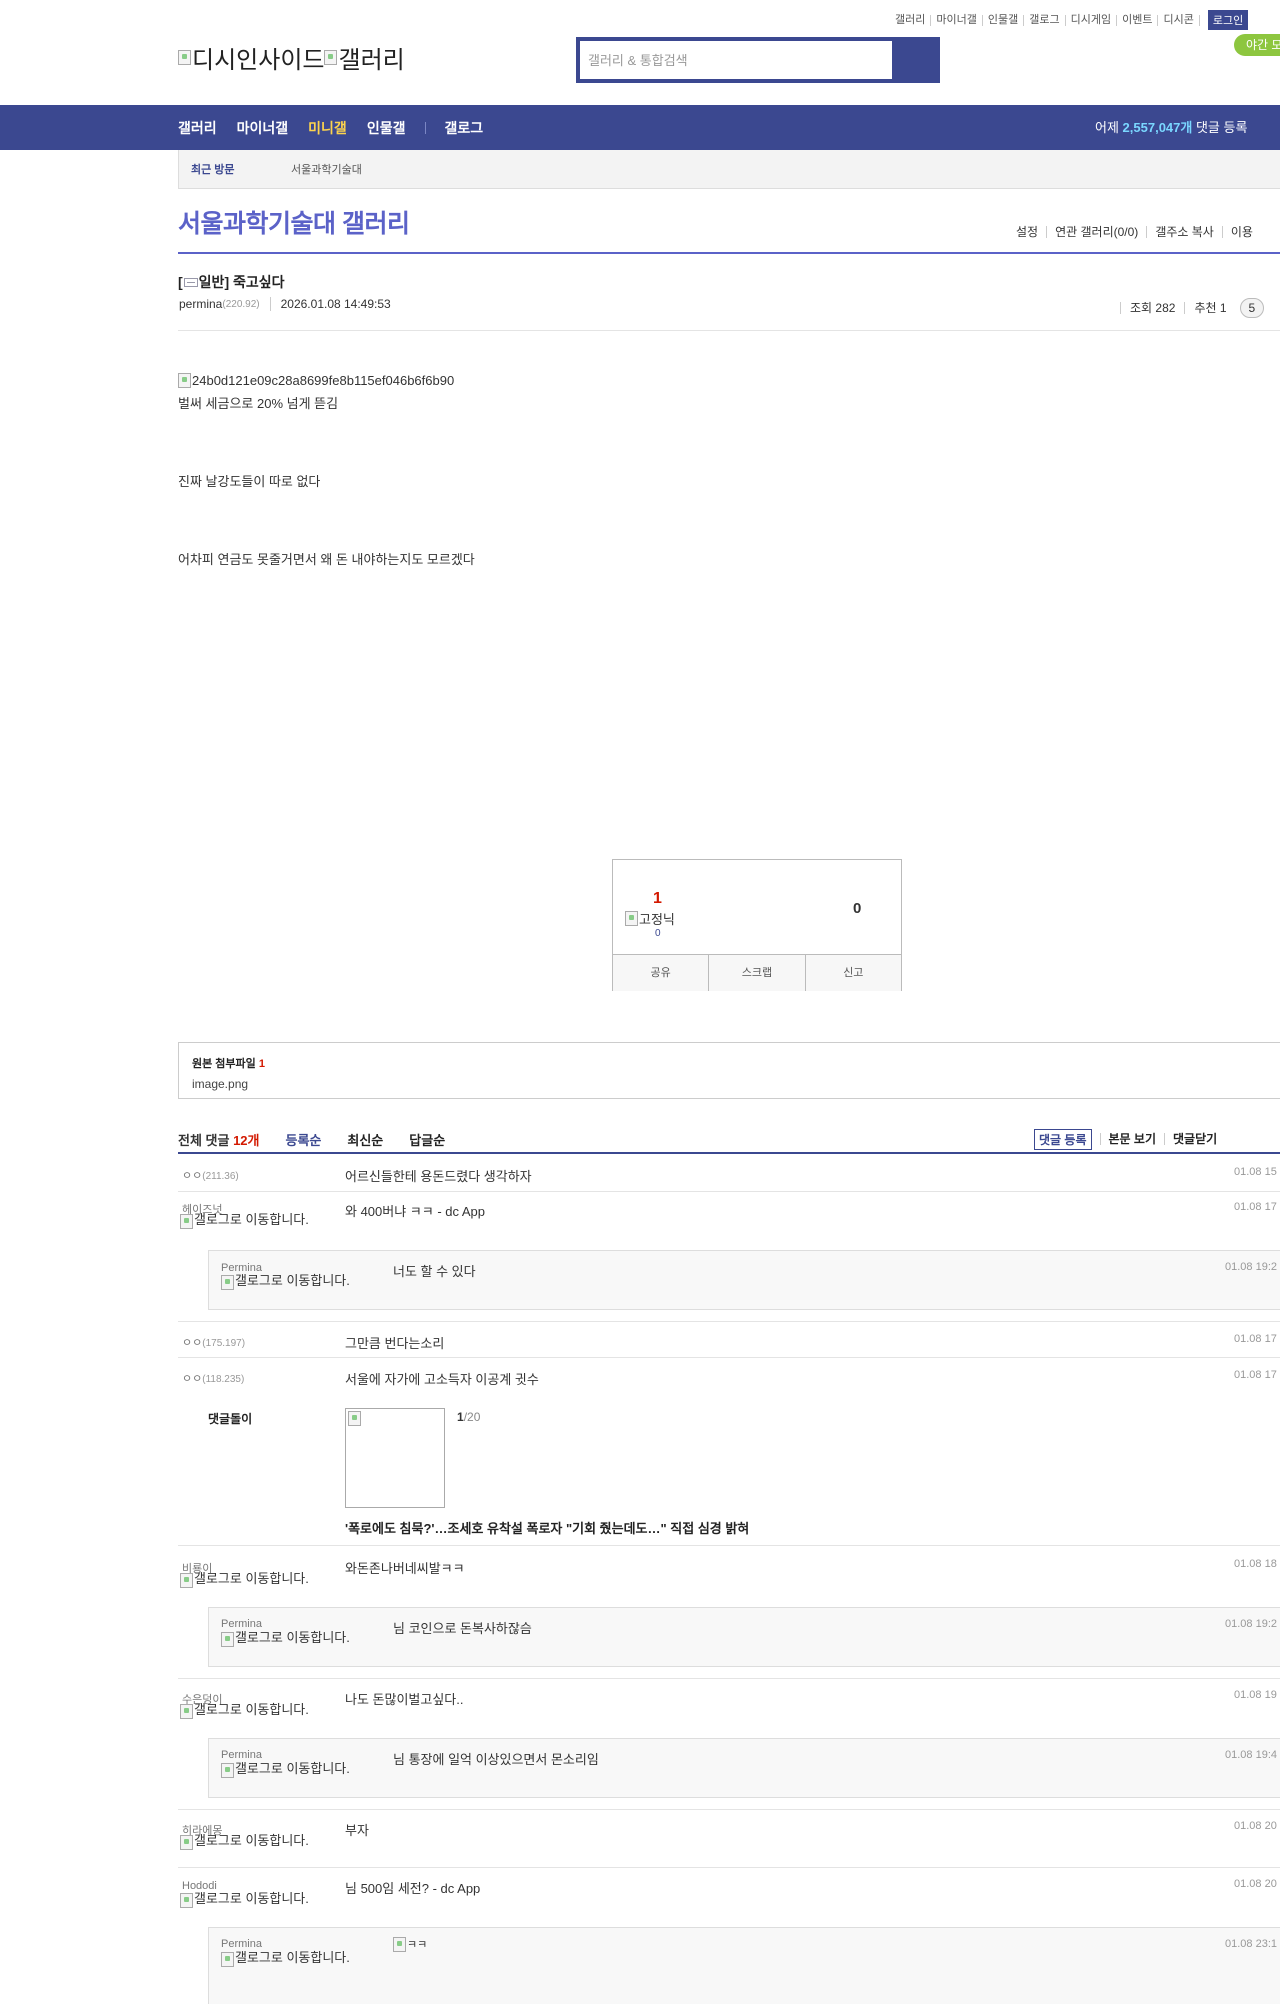 The image size is (1280, 2004). I want to click on comment-date: 01.08 18, so click(1255, 1564).